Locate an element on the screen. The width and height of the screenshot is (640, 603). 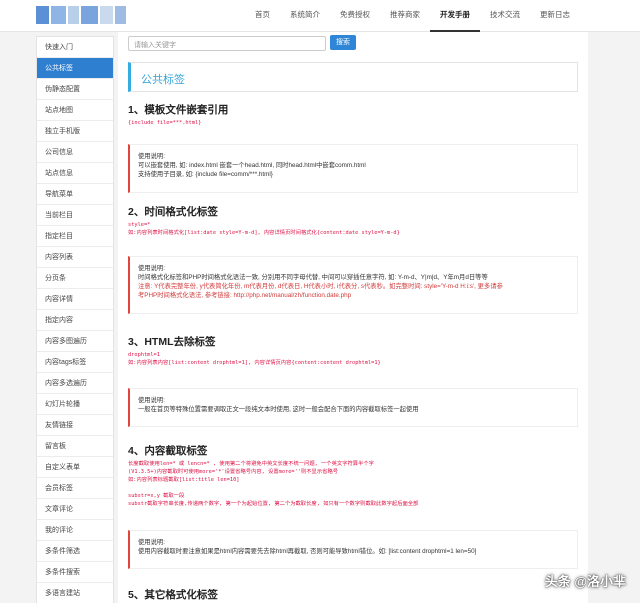
nav-link: 技术交流 is located at coordinates (505, 16).